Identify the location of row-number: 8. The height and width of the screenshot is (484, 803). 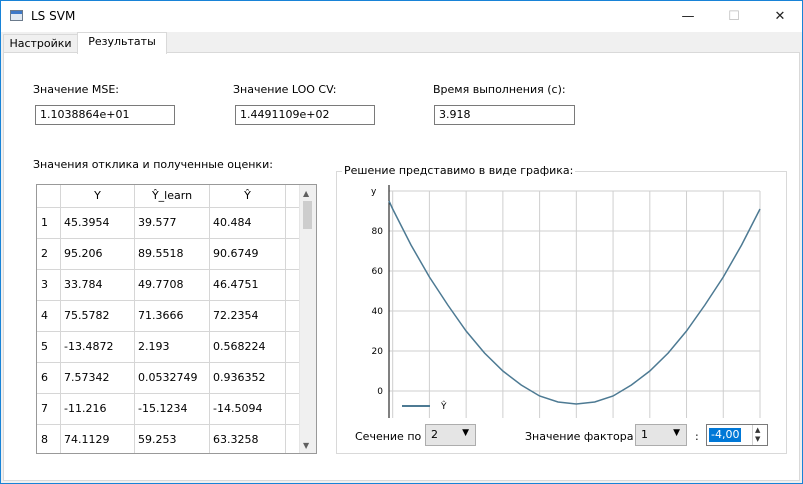
(49, 439).